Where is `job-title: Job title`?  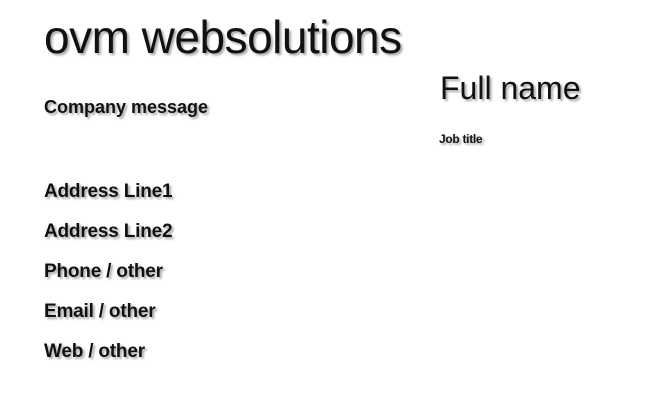 job-title: Job title is located at coordinates (461, 139).